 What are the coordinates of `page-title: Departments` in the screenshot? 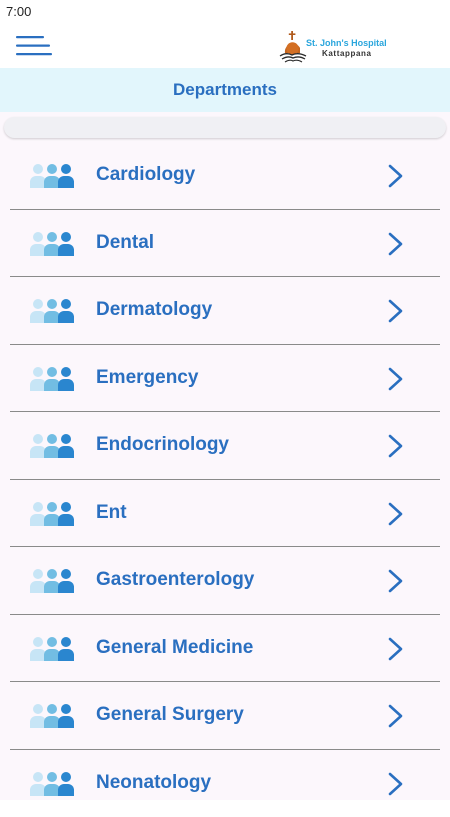 It's located at (225, 90).